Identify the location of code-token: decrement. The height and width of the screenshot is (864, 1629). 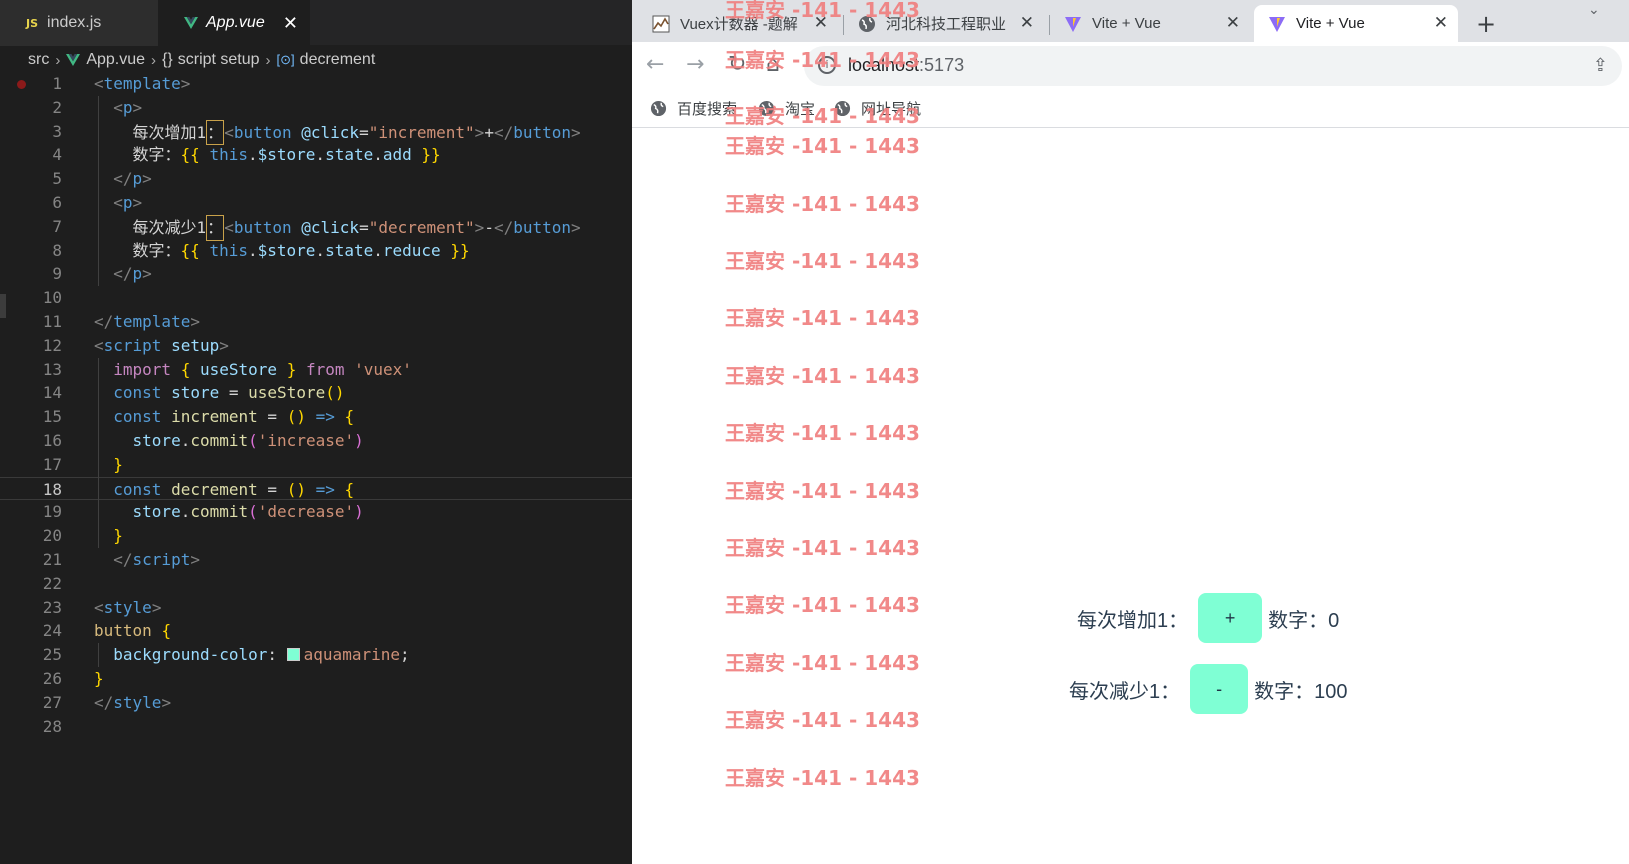
(214, 489).